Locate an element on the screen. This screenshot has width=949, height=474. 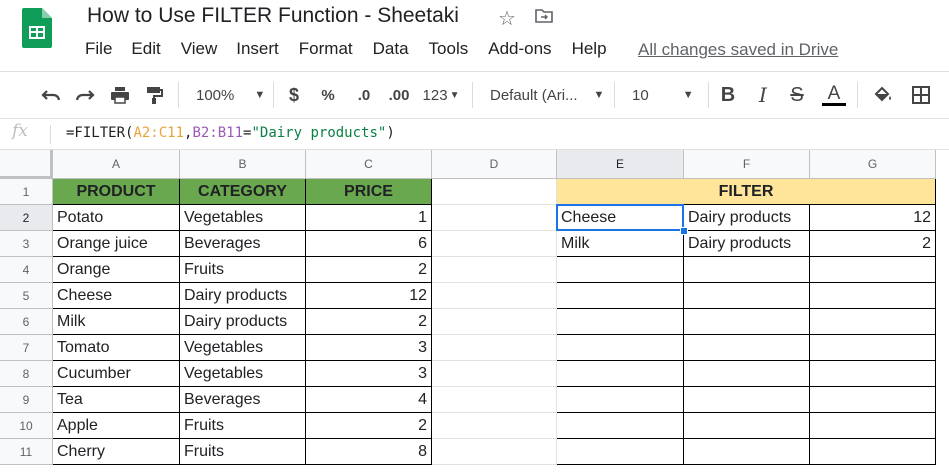
table-header-category: CATEGORY is located at coordinates (243, 192).